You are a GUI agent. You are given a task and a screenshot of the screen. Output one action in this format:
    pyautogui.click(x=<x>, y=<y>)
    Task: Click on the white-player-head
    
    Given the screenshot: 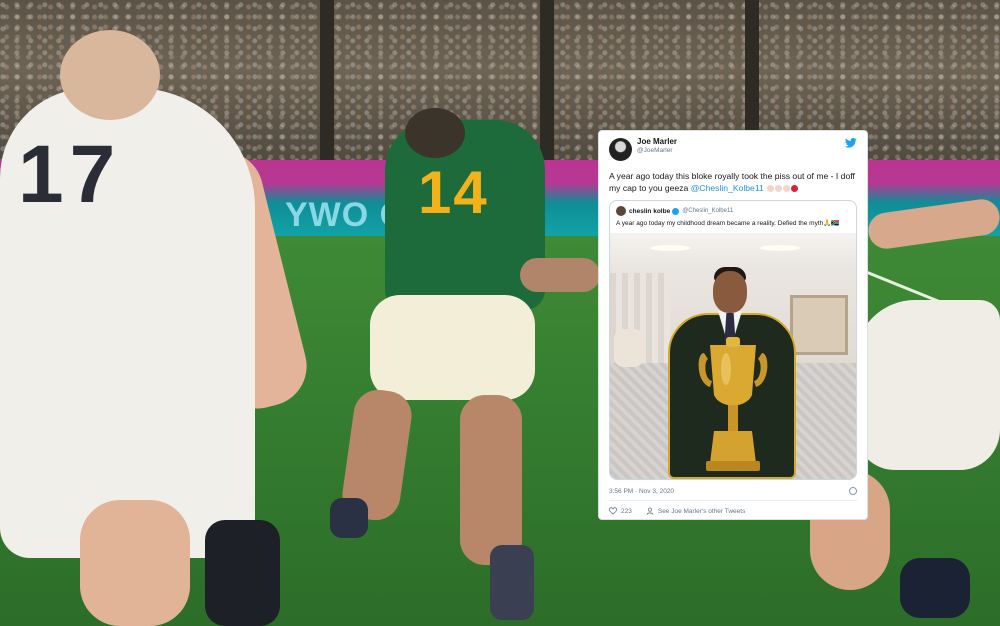 What is the action you would take?
    pyautogui.click(x=110, y=75)
    